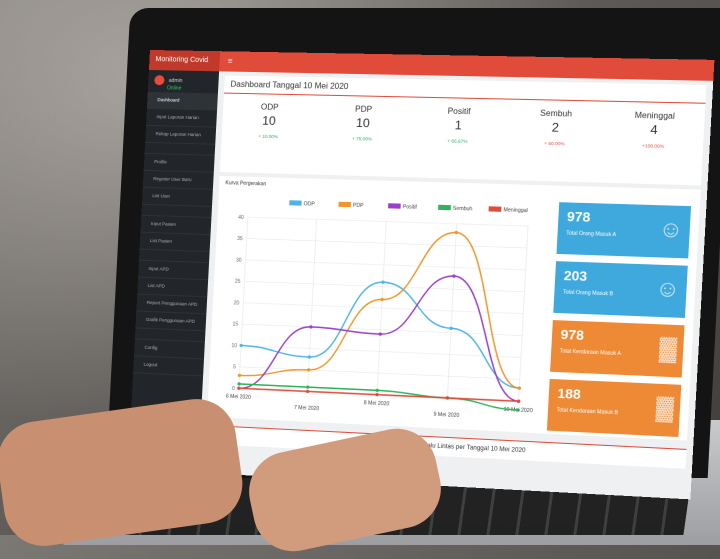 The image size is (720, 559). I want to click on avatar, so click(159, 80).